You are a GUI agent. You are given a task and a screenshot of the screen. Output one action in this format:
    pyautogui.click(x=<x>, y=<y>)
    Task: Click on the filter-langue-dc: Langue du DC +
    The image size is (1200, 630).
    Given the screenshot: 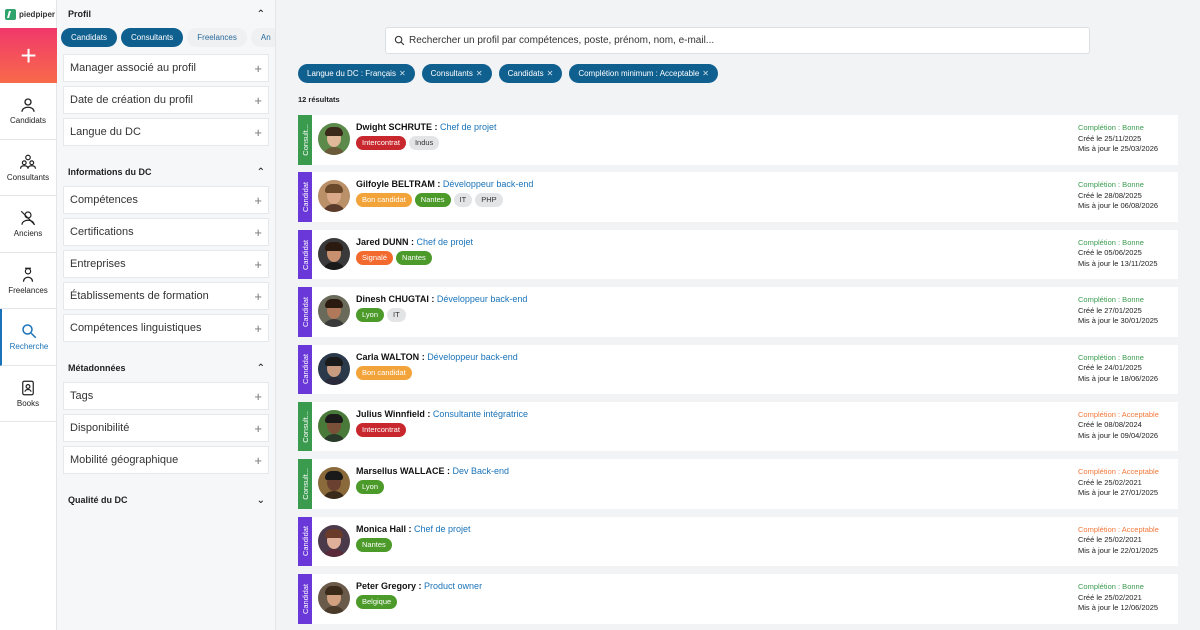 What is the action you would take?
    pyautogui.click(x=166, y=132)
    